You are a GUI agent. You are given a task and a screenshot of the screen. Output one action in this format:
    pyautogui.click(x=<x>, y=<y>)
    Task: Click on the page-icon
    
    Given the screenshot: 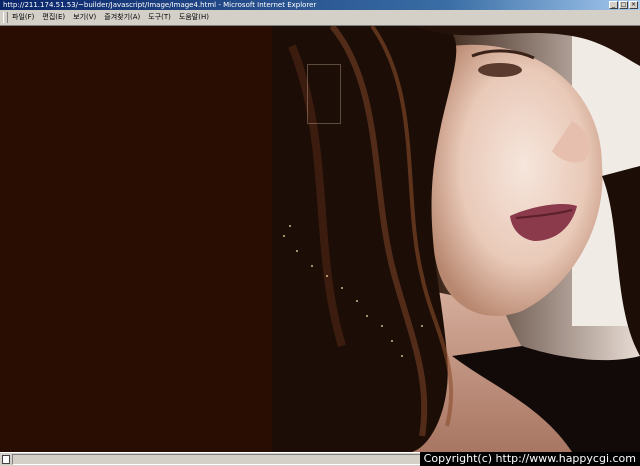 What is the action you would take?
    pyautogui.click(x=6, y=459)
    